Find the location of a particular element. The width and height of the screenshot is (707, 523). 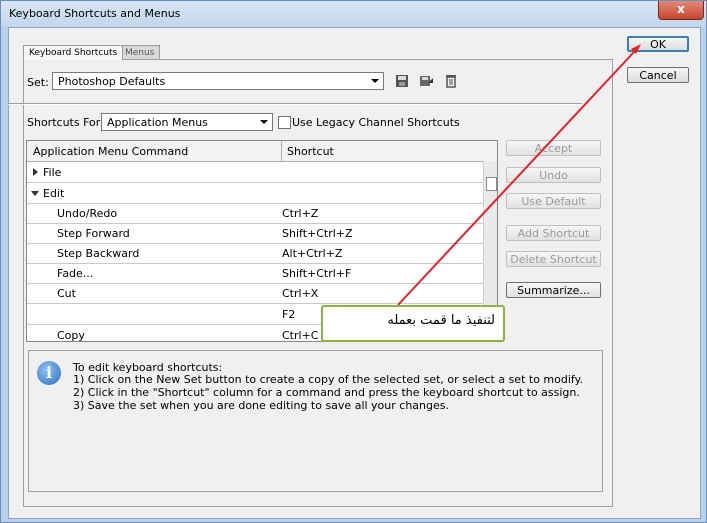

annotation-text: لتنفيذ ما قمت بعمله is located at coordinates (441, 320).